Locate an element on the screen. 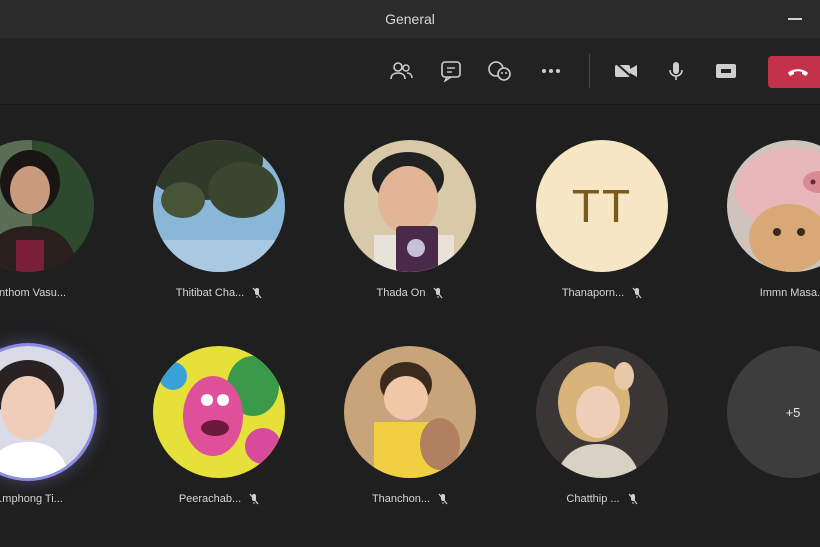  reactions-button is located at coordinates (500, 71).